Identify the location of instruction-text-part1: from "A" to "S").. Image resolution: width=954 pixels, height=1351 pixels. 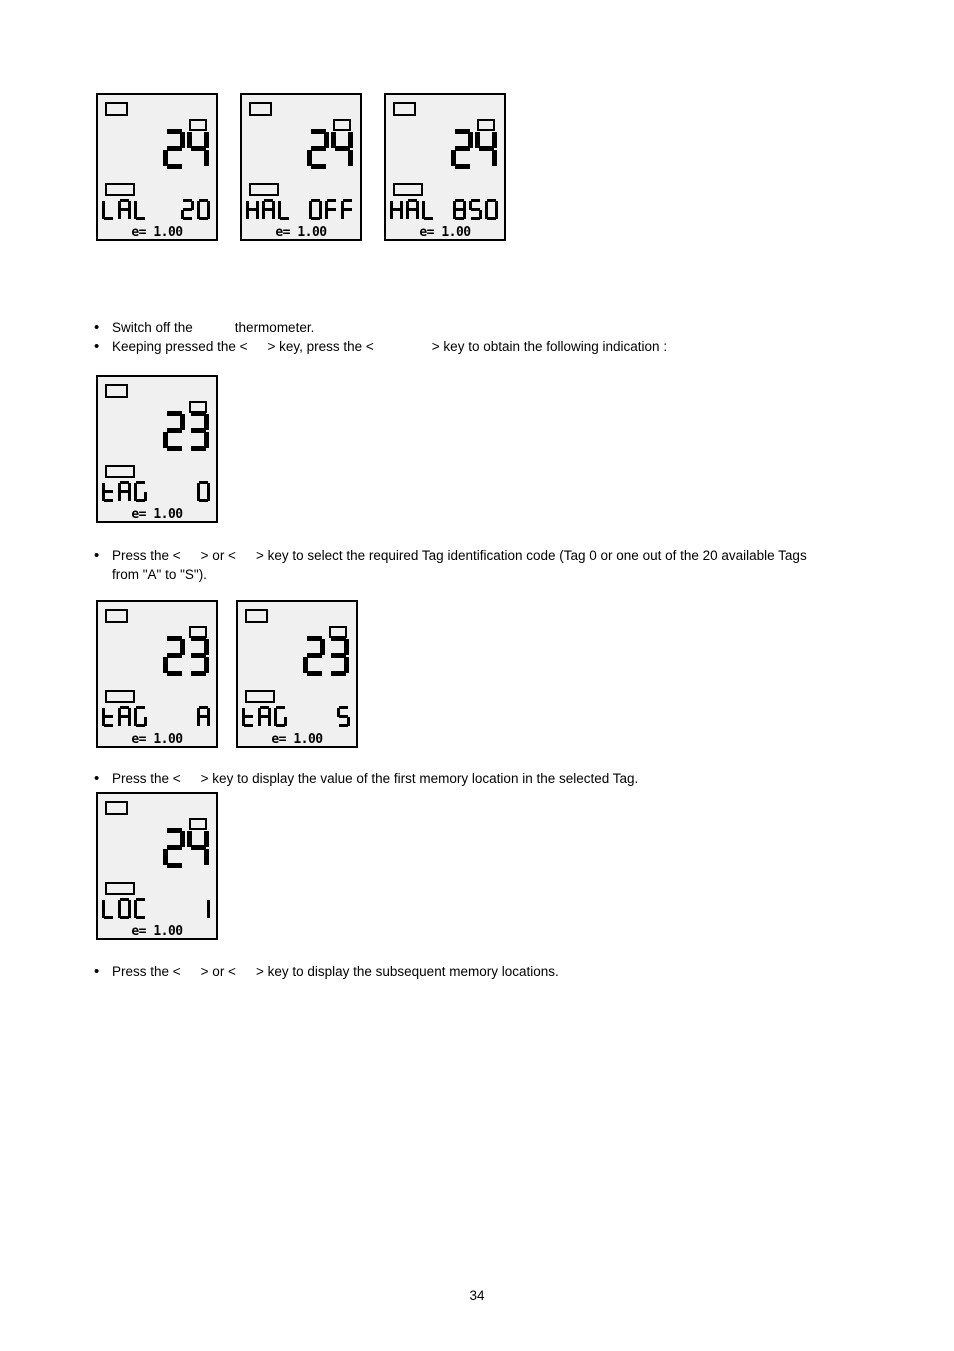
(159, 574).